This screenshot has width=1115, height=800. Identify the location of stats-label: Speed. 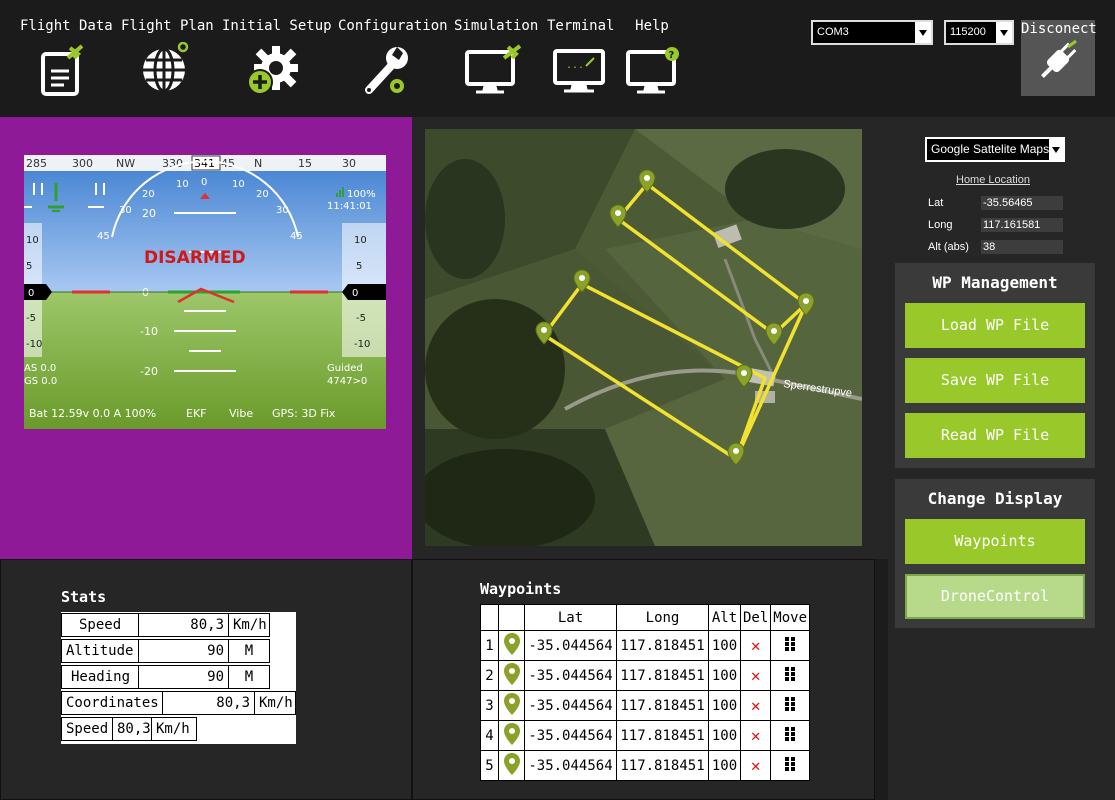
(87, 729).